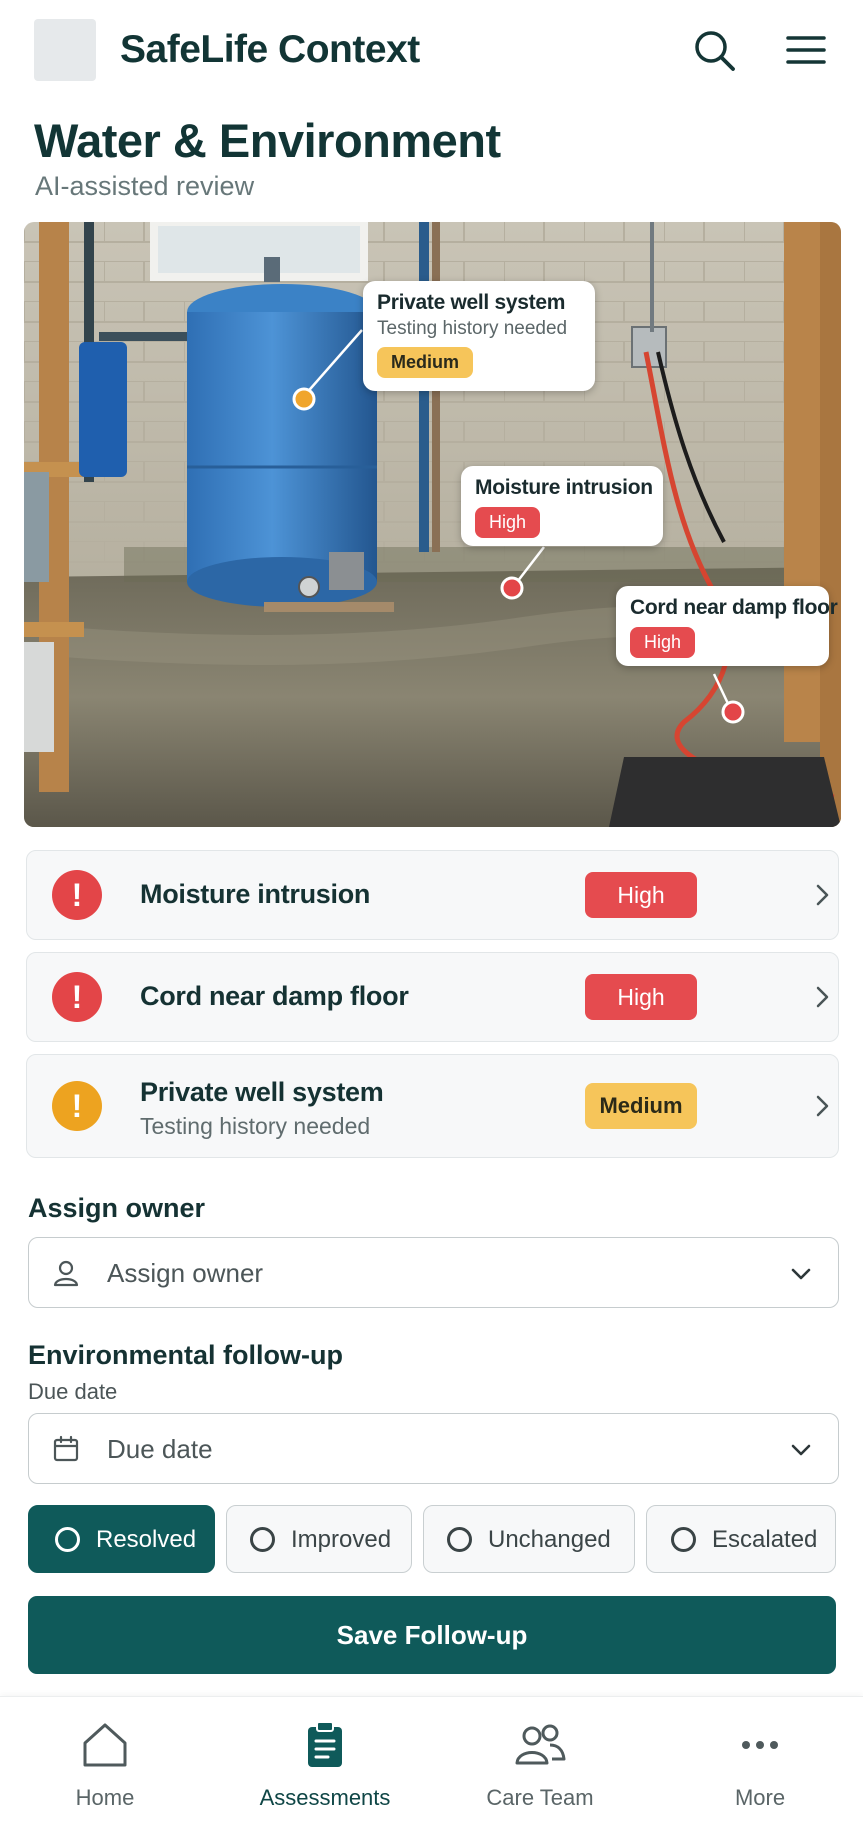 The image size is (863, 1822). I want to click on nav-label: Care Team, so click(540, 1797).